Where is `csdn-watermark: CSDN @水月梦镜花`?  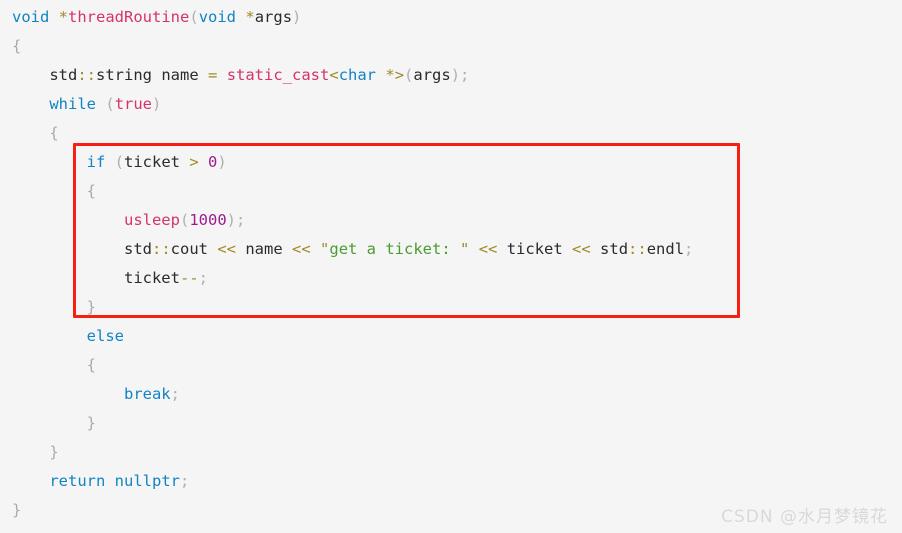
csdn-watermark: CSDN @水月梦镜花 is located at coordinates (804, 517).